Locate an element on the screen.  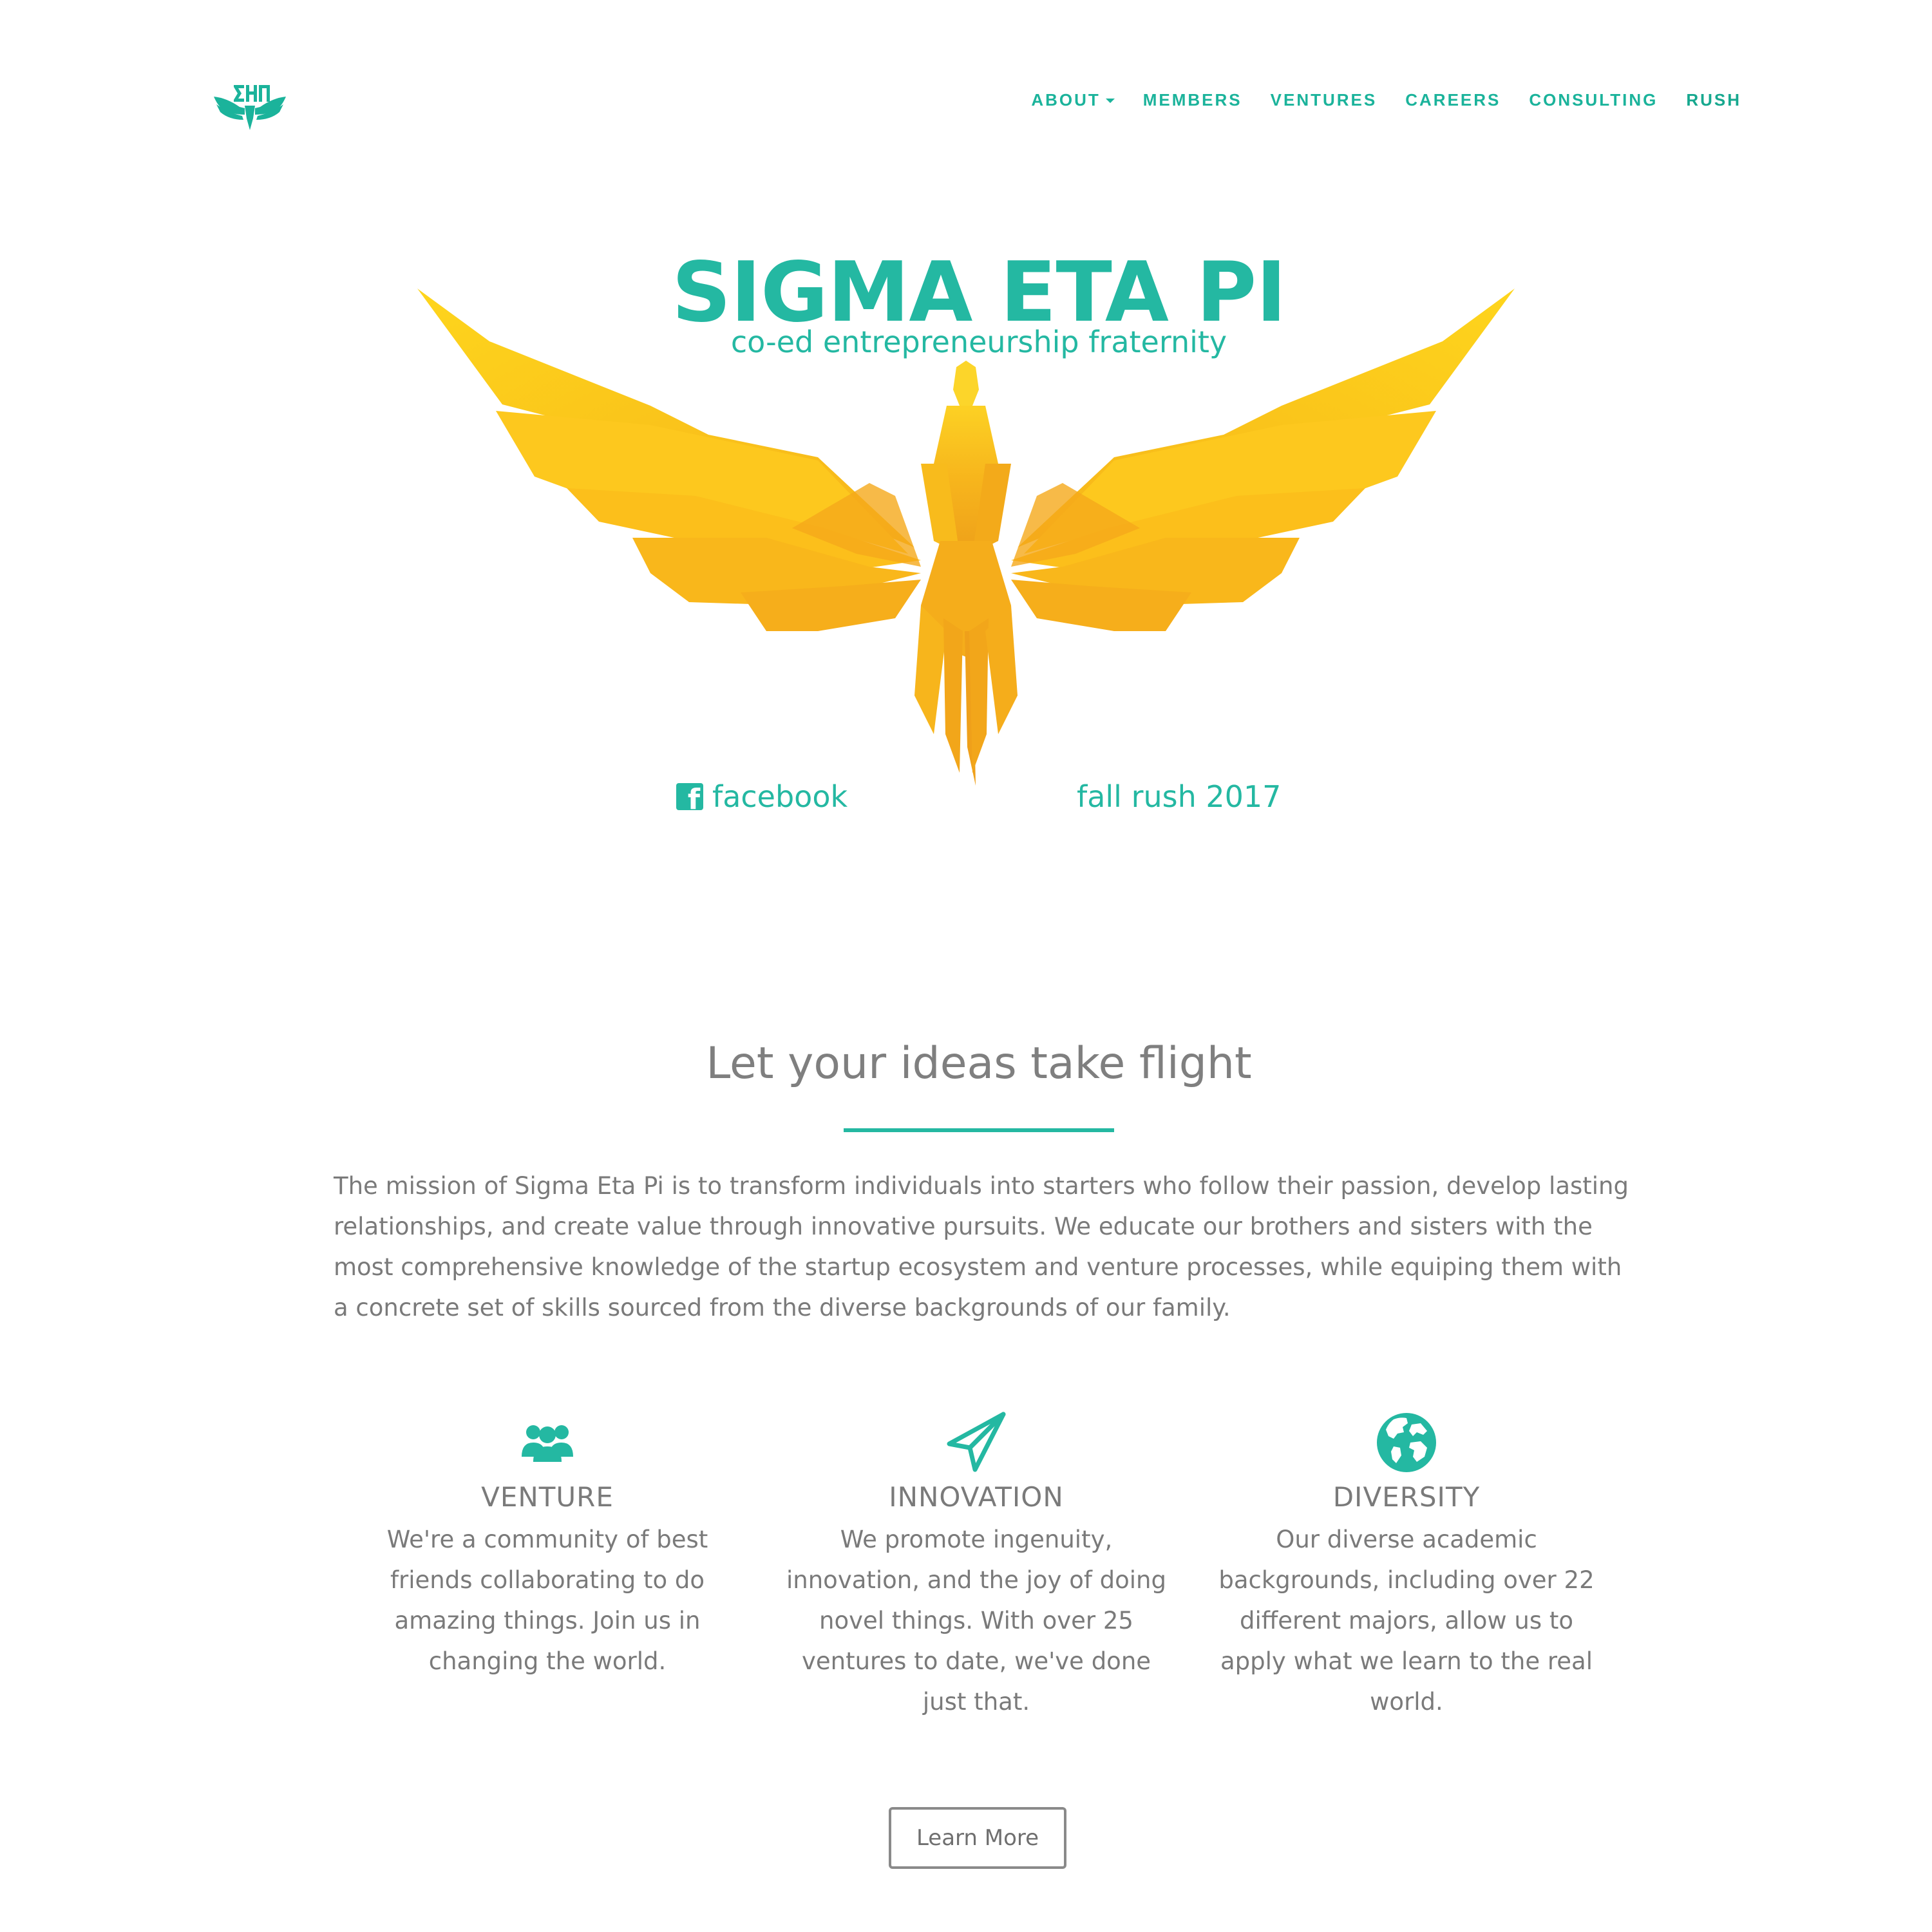
nav-item-label: CAREERS is located at coordinates (1453, 100).